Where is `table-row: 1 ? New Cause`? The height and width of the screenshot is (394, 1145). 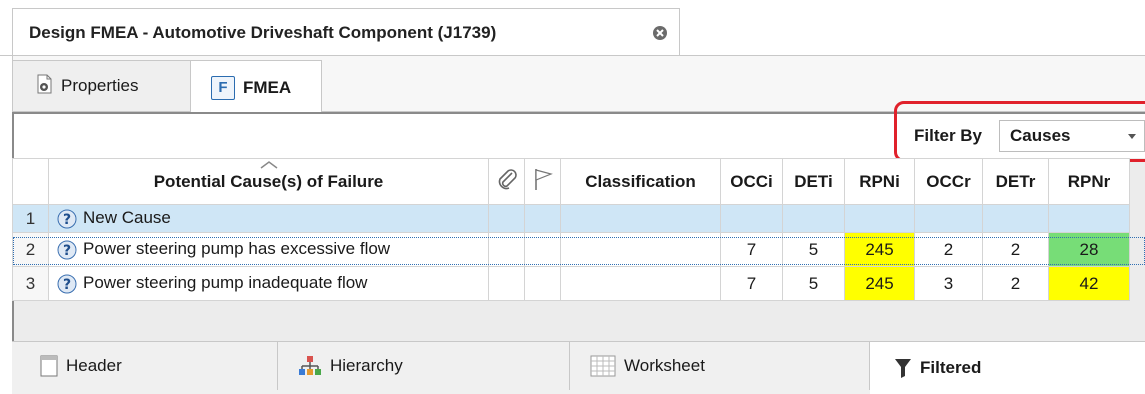 table-row: 1 ? New Cause is located at coordinates (571, 218).